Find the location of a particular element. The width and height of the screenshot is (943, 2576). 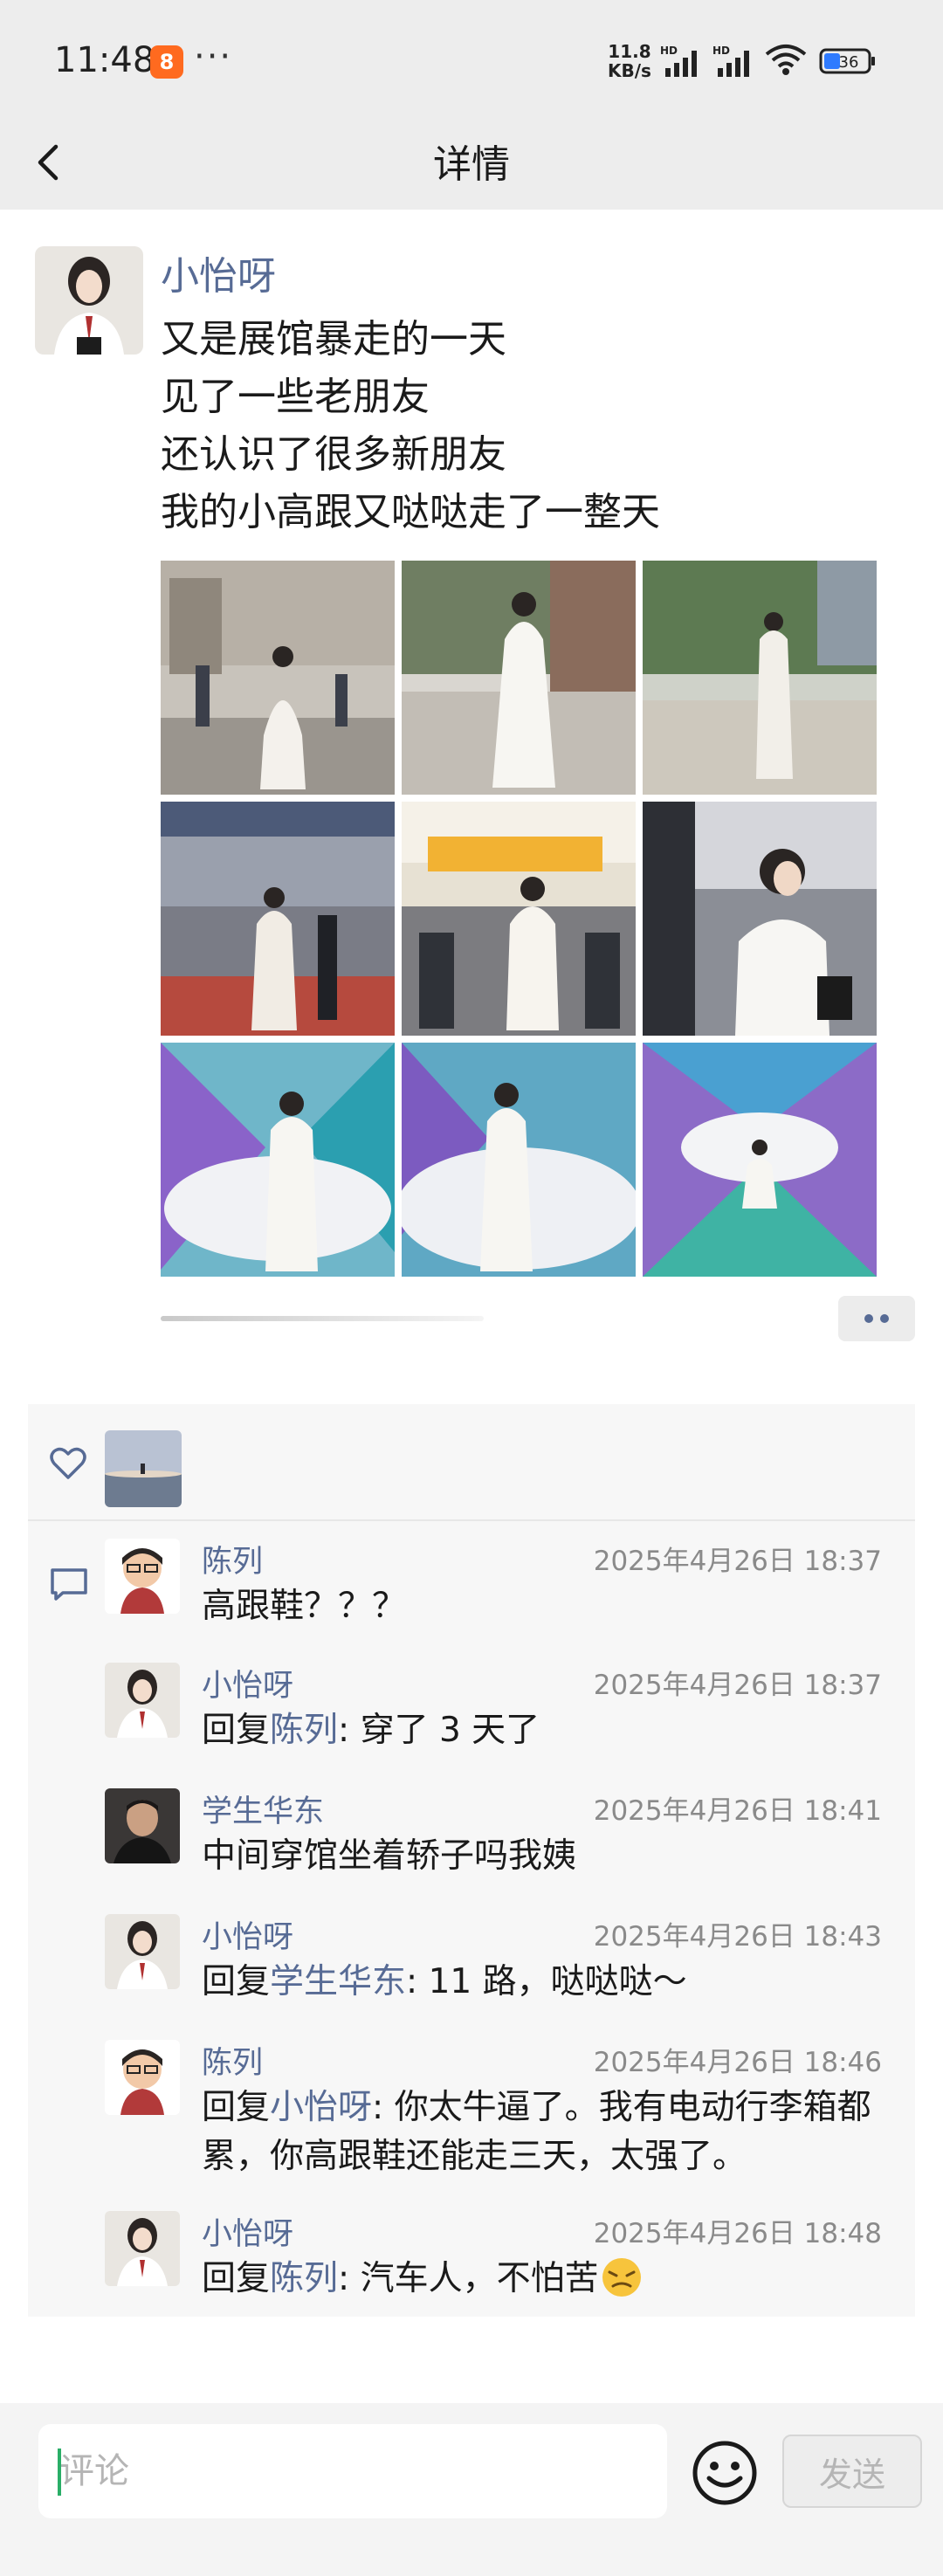

page-title: 详情 is located at coordinates (471, 164).